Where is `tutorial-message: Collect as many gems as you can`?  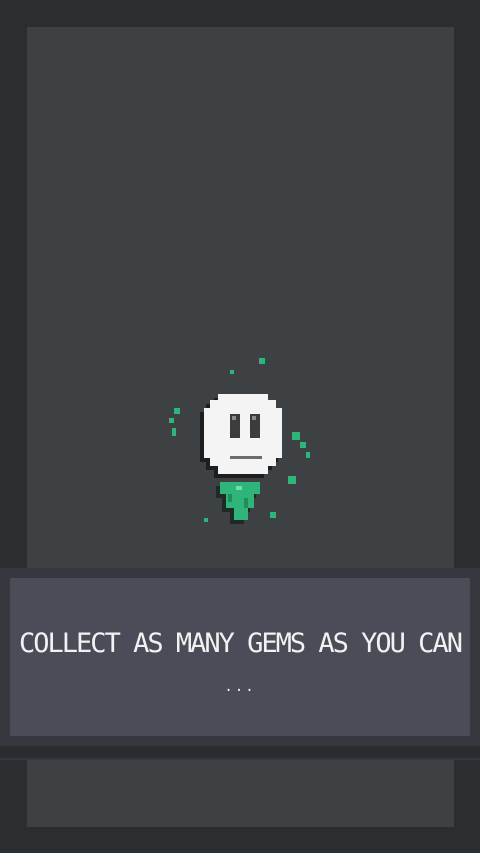 tutorial-message: Collect as many gems as you can is located at coordinates (241, 643).